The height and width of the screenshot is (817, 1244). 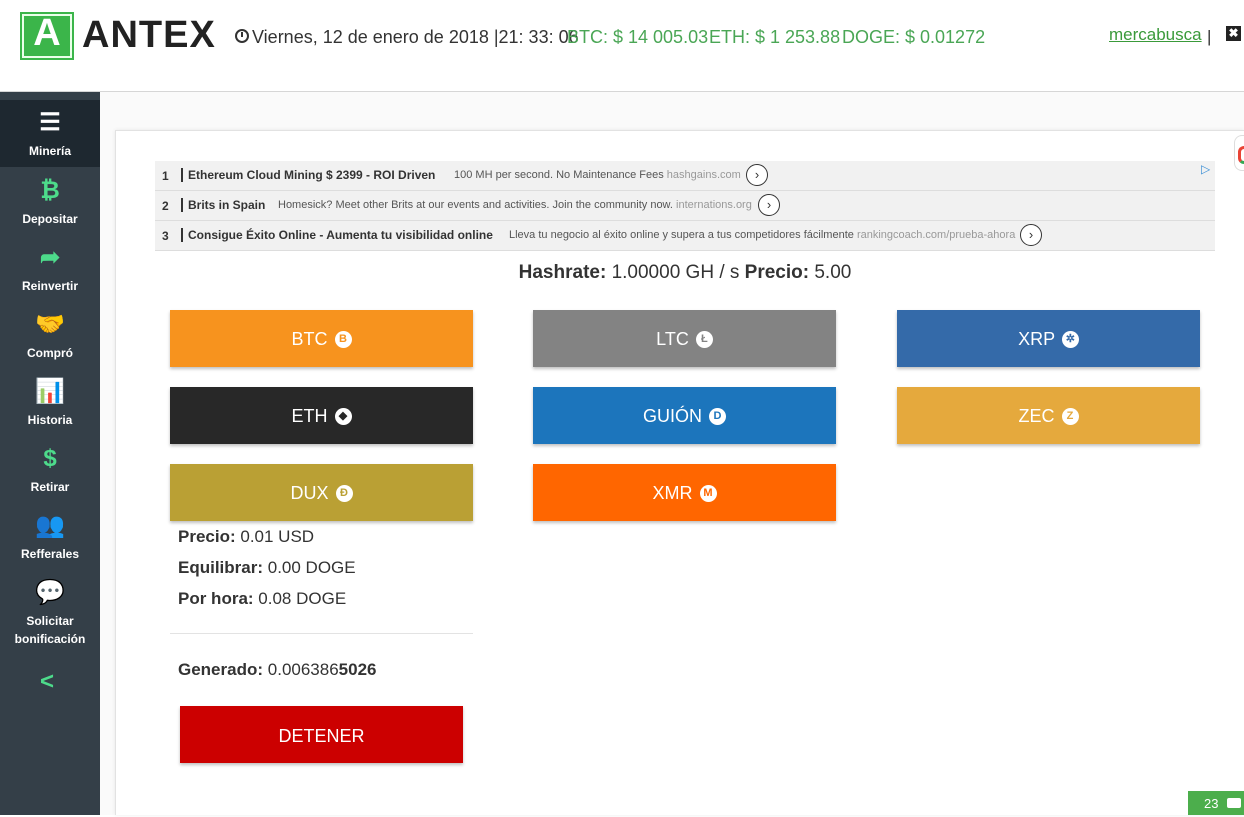 I want to click on sidebar-item-label: Retirar, so click(x=50, y=487).